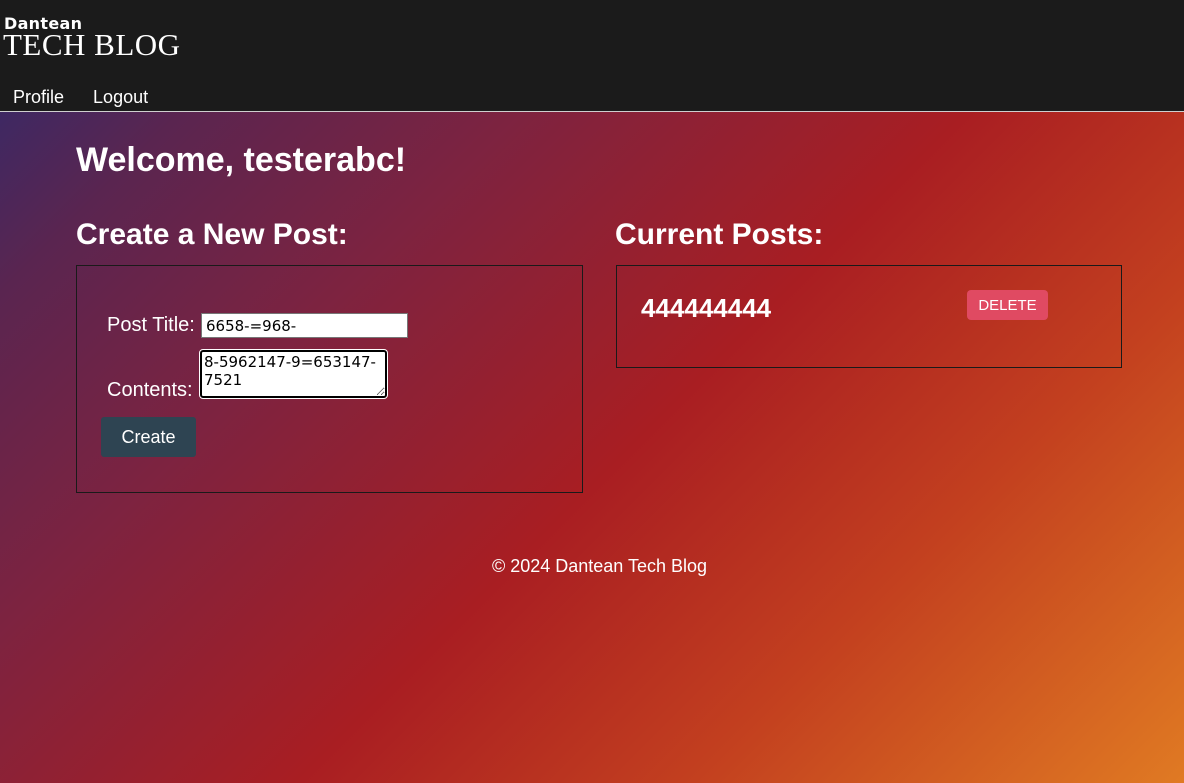  Describe the element at coordinates (293, 374) in the screenshot. I see `contents-textarea: 8-5962147-9=653147-7521` at that location.